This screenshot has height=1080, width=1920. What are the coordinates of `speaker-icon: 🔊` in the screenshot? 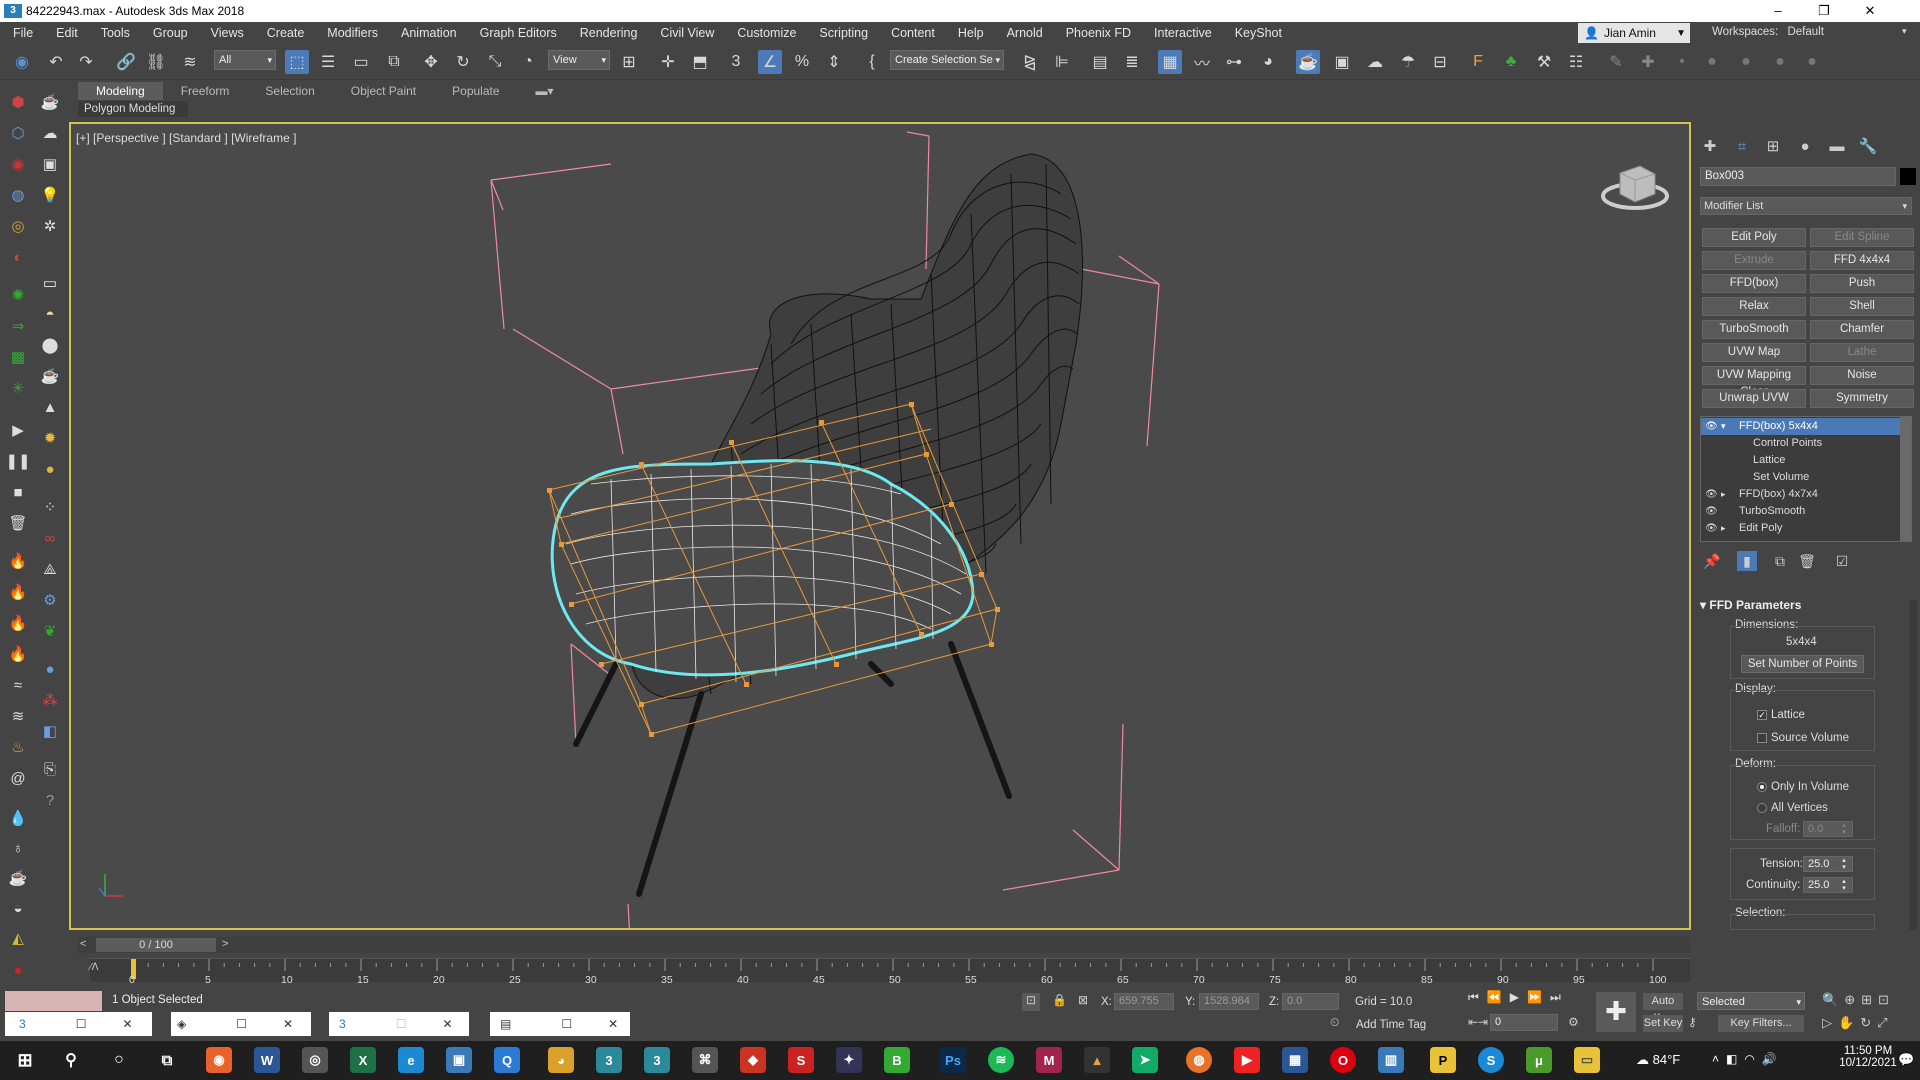 It's located at (1773, 1059).